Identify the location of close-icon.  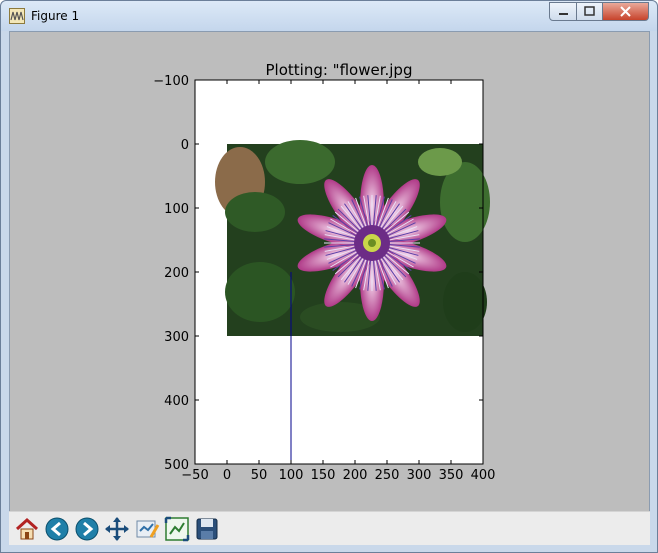
(625, 11).